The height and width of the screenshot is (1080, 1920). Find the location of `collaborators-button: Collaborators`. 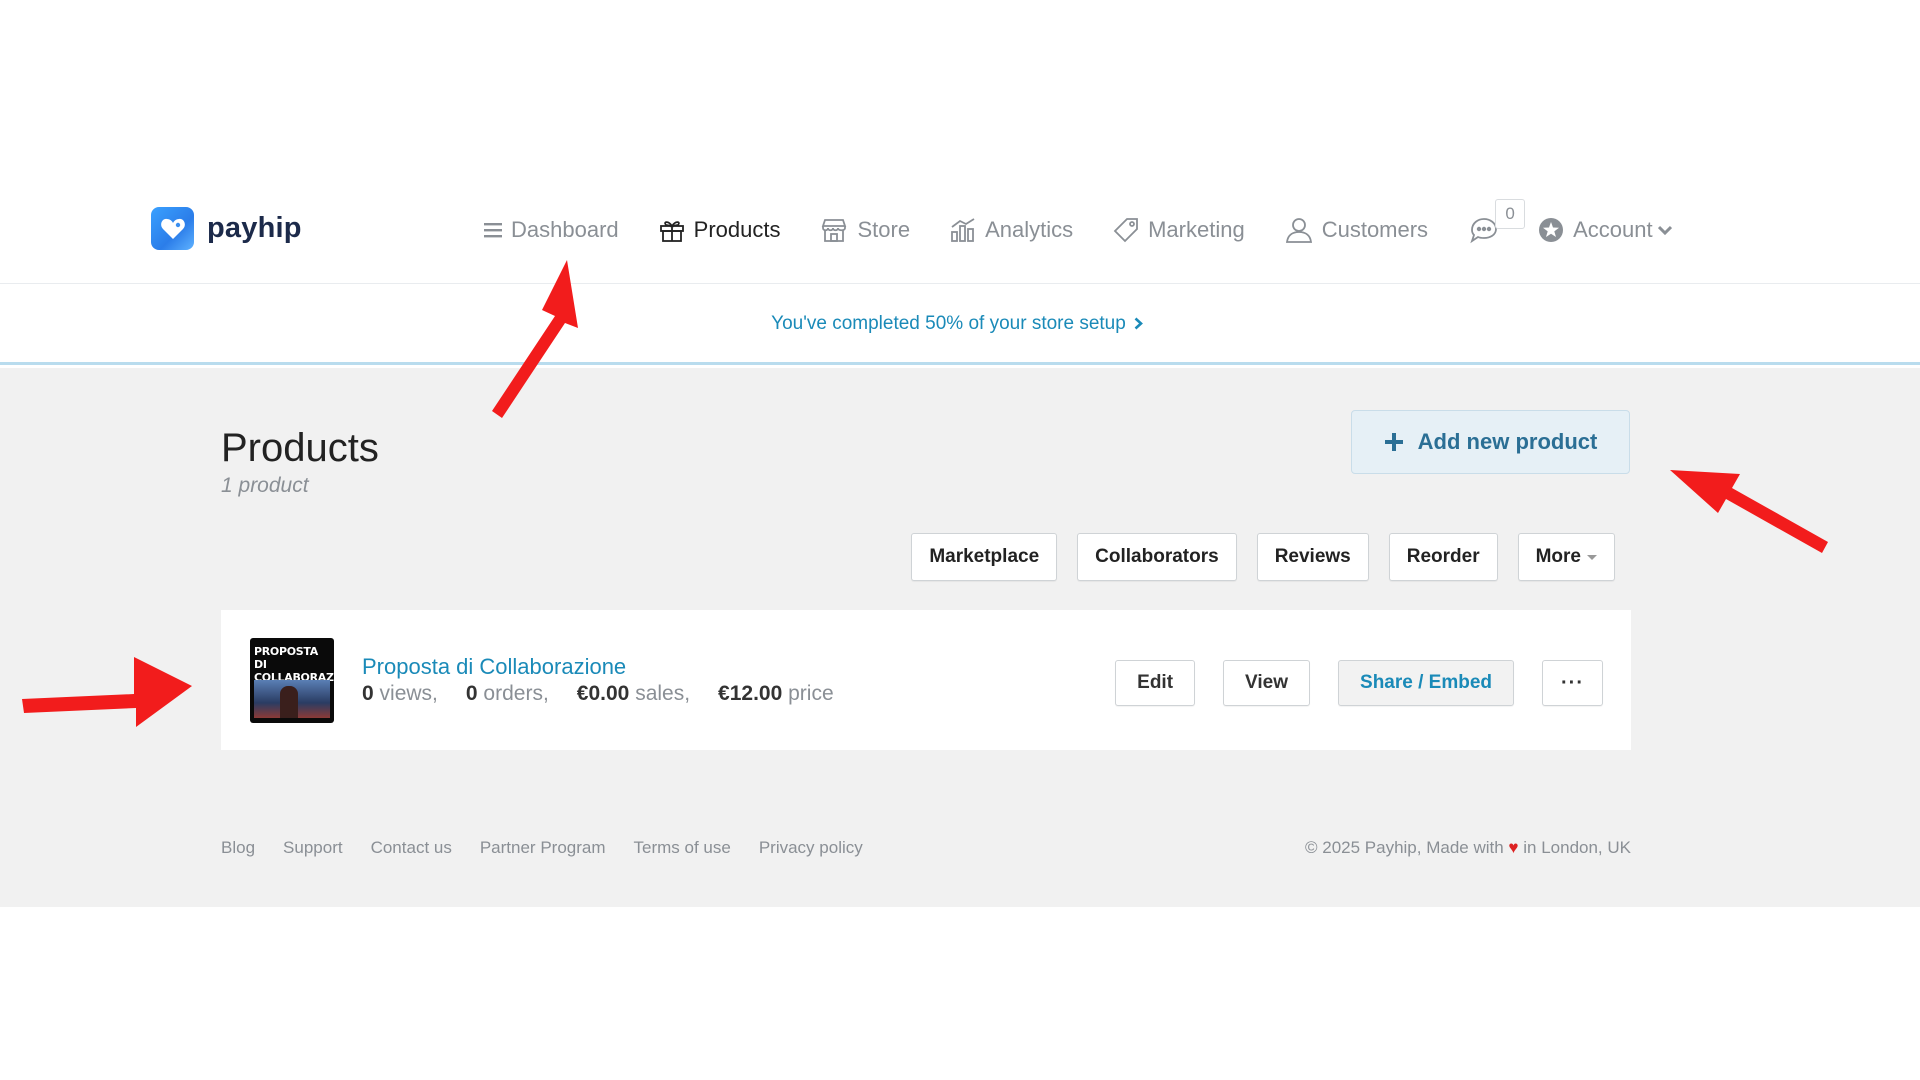

collaborators-button: Collaborators is located at coordinates (1157, 557).